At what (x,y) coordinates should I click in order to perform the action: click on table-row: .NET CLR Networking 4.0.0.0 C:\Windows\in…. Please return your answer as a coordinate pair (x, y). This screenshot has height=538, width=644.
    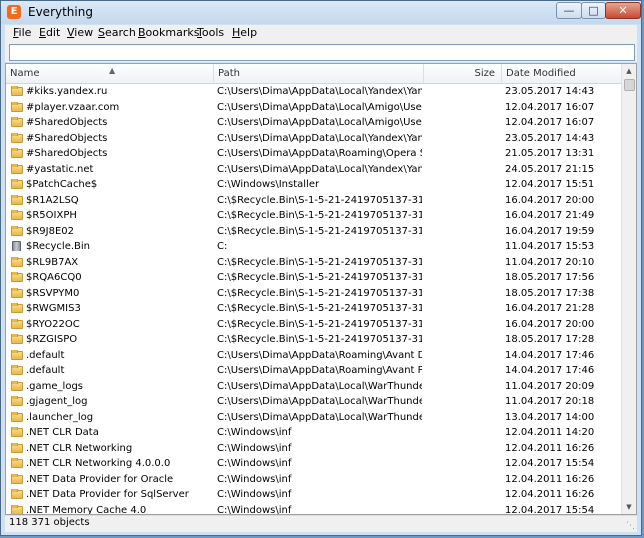
    Looking at the image, I should click on (315, 464).